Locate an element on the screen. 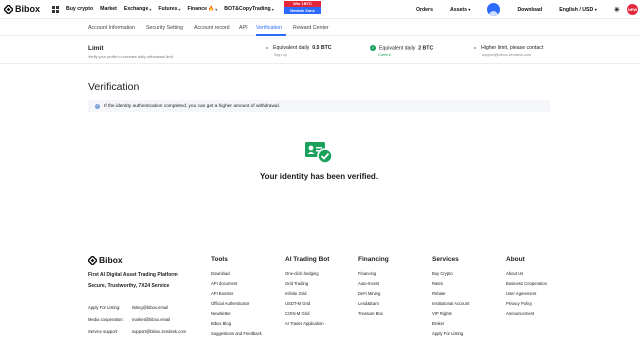  nav-item-market: Market is located at coordinates (108, 9).